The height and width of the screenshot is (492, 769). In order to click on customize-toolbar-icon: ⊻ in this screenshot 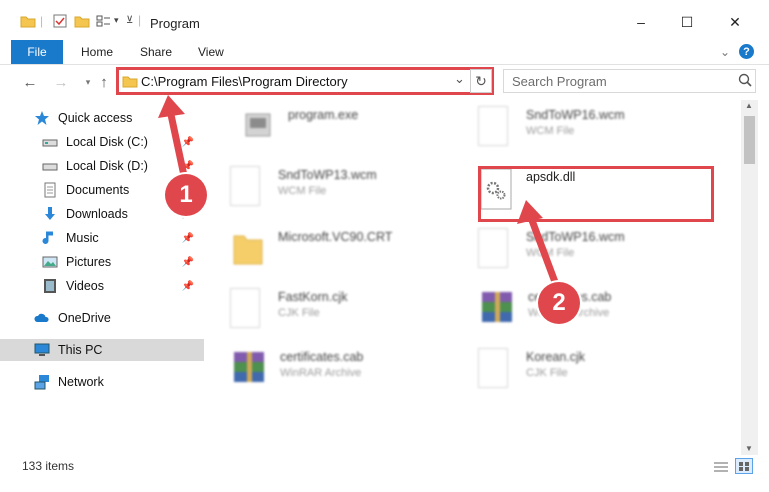, I will do `click(129, 20)`.